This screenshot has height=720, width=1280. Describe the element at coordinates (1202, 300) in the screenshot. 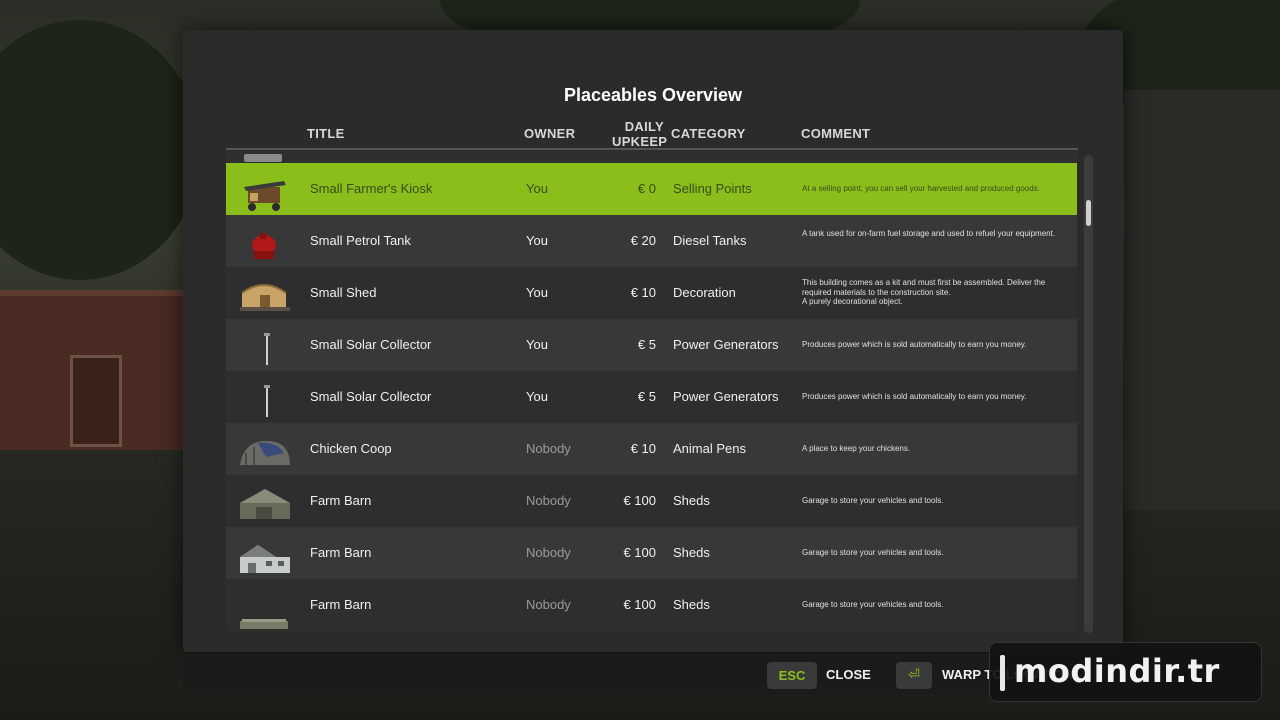

I see `background-building` at that location.